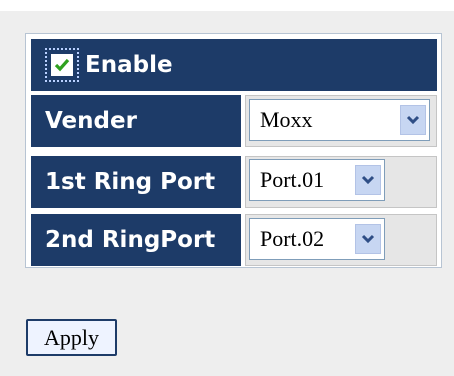  Describe the element at coordinates (292, 179) in the screenshot. I see `port1-select-value: Port.01` at that location.